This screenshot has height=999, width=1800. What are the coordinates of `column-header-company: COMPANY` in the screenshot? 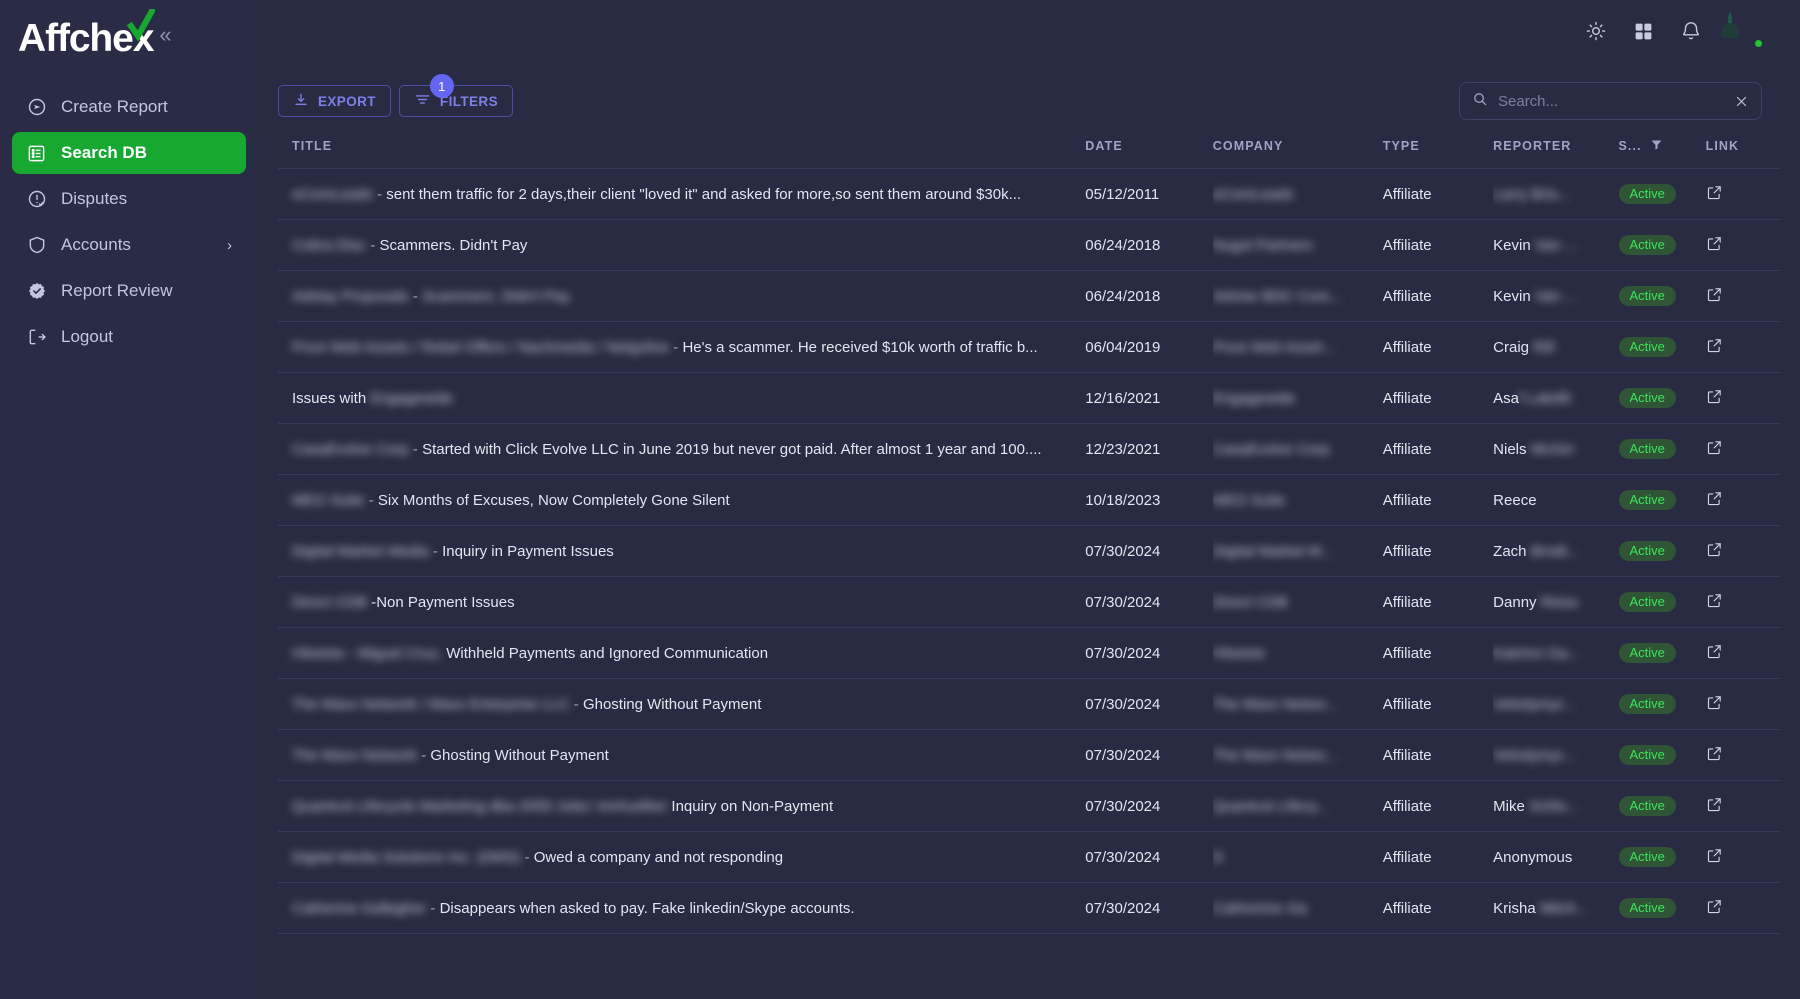 It's located at (1298, 153).